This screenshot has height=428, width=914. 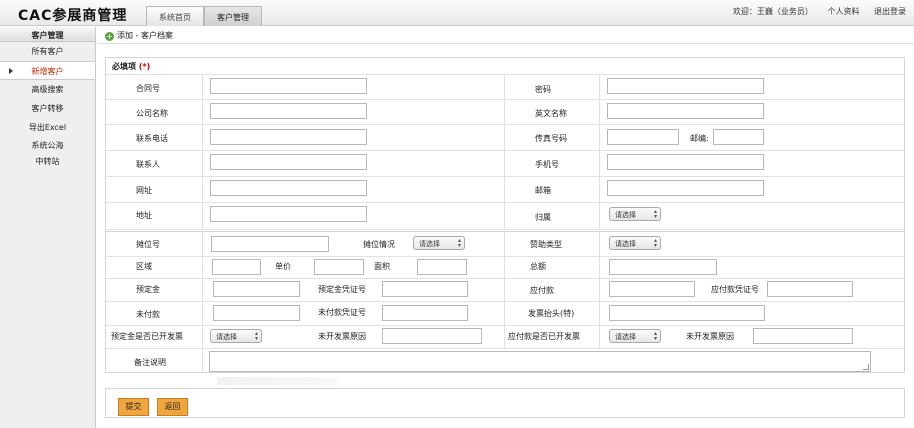 What do you see at coordinates (339, 267) in the screenshot?
I see `unit-price-input` at bounding box center [339, 267].